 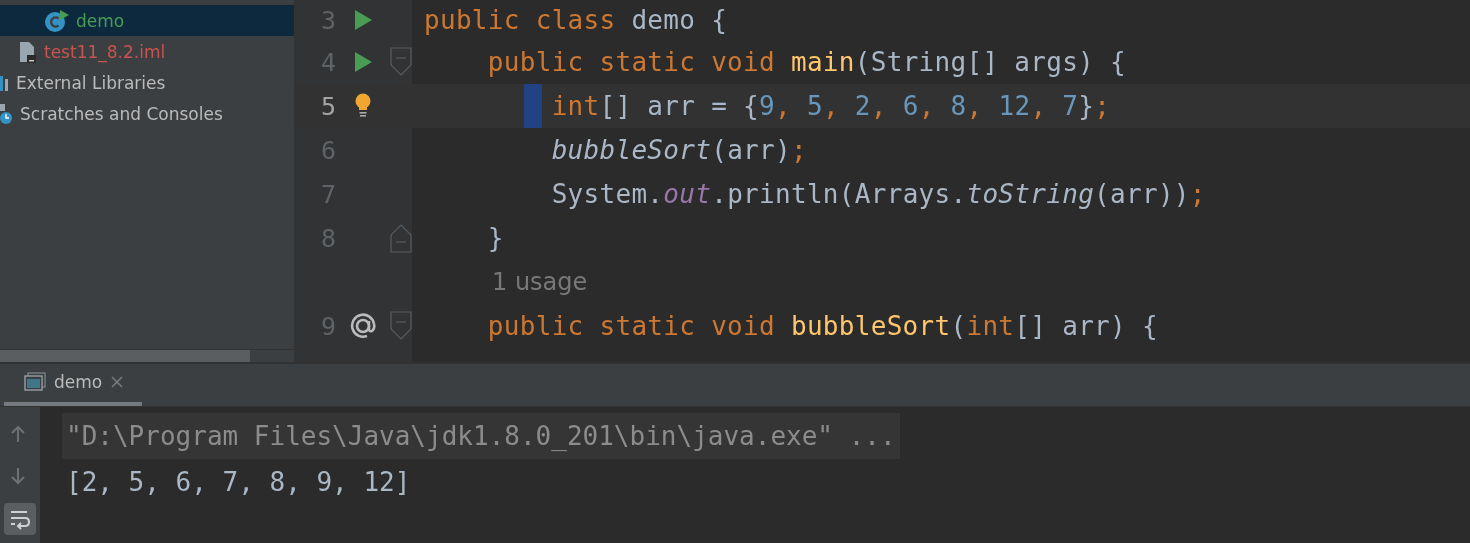 I want to click on scrollbar, so click(x=147, y=355).